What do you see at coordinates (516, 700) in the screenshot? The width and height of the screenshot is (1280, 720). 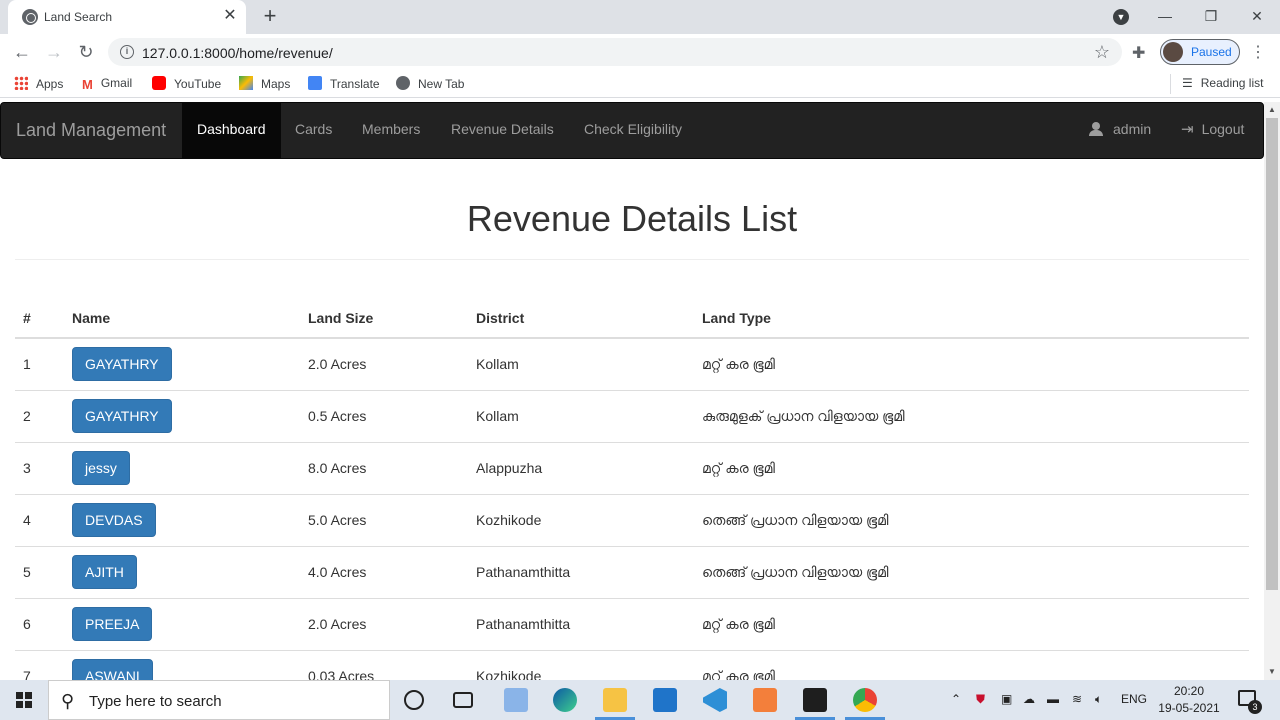 I see `file-pin-icon` at bounding box center [516, 700].